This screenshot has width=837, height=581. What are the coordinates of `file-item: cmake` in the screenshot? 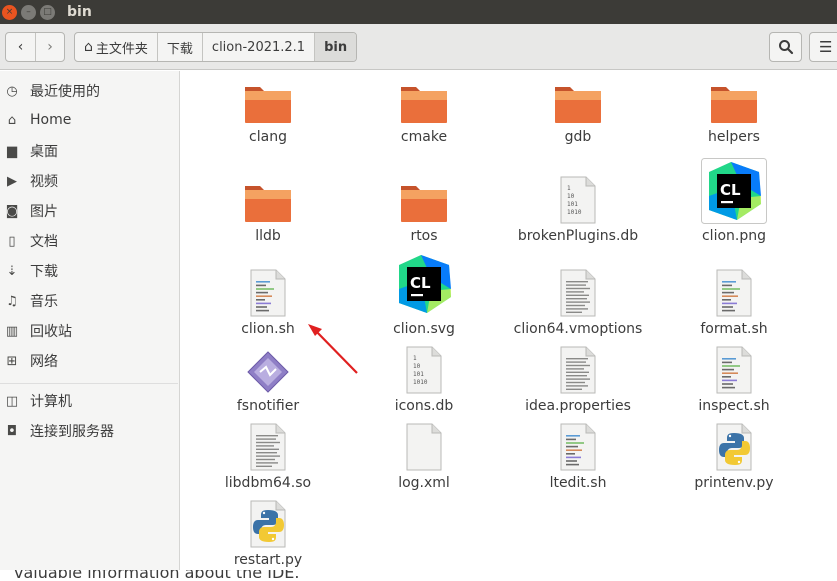 It's located at (424, 106).